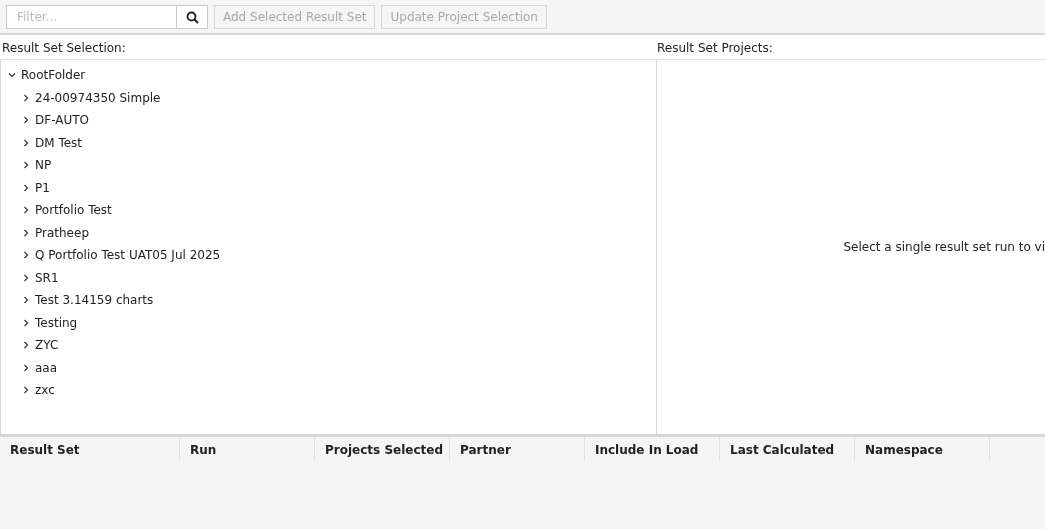  I want to click on tree-item: 24-00974350 Simple, so click(98, 97).